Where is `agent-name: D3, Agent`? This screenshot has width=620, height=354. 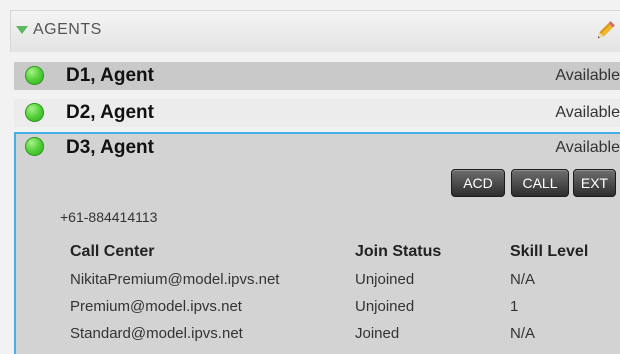
agent-name: D3, Agent is located at coordinates (110, 147).